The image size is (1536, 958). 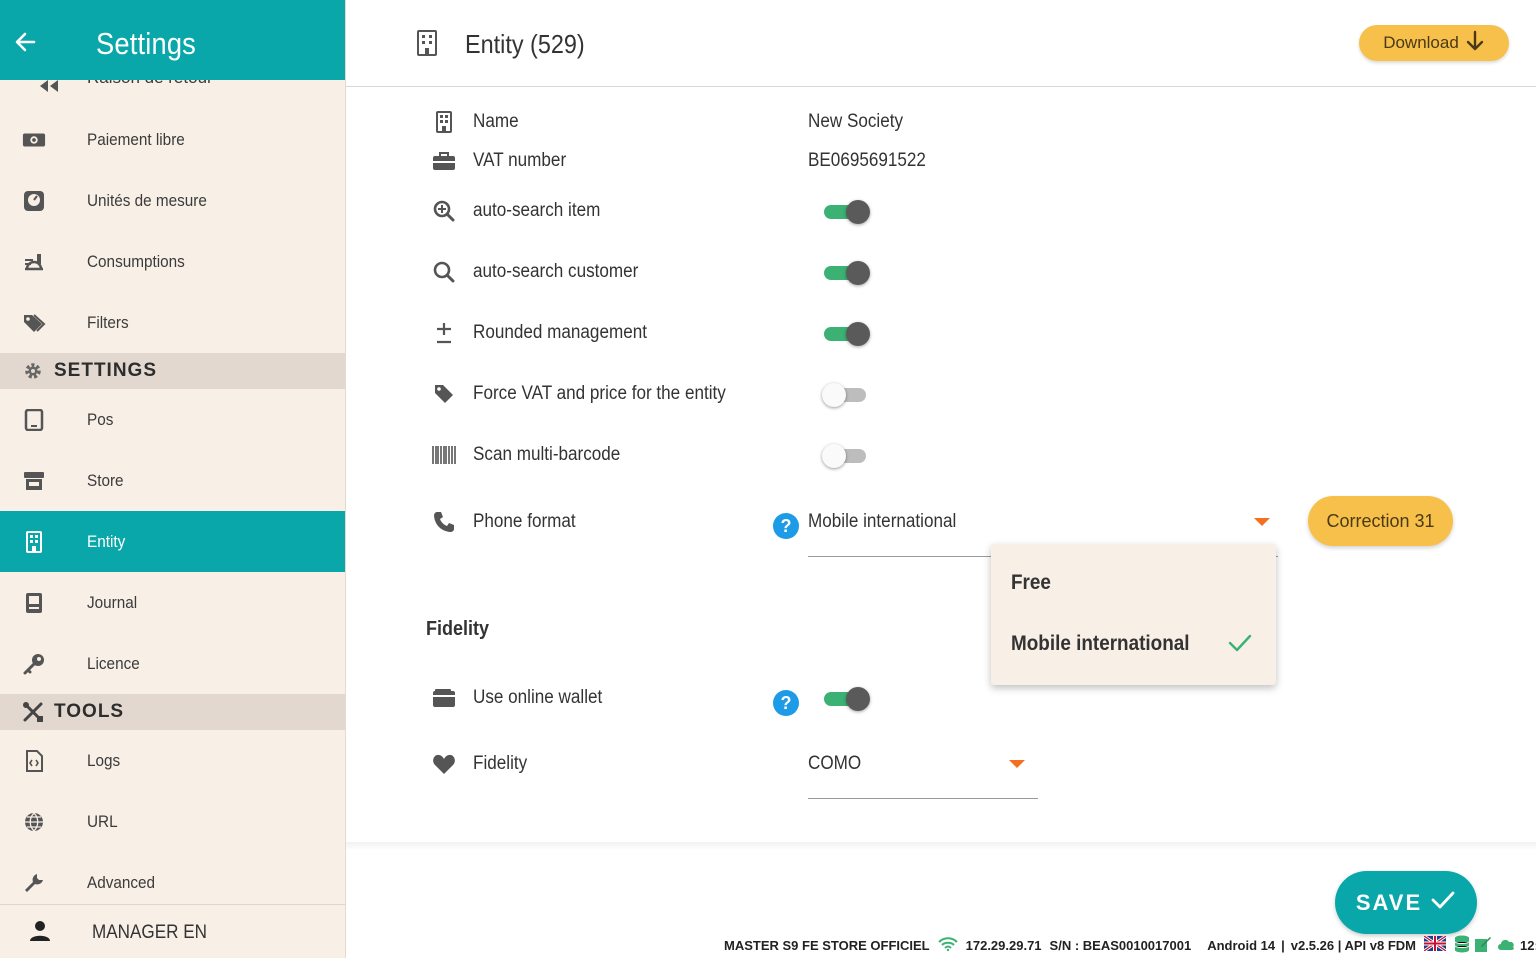 What do you see at coordinates (34, 603) in the screenshot?
I see `journal-icon` at bounding box center [34, 603].